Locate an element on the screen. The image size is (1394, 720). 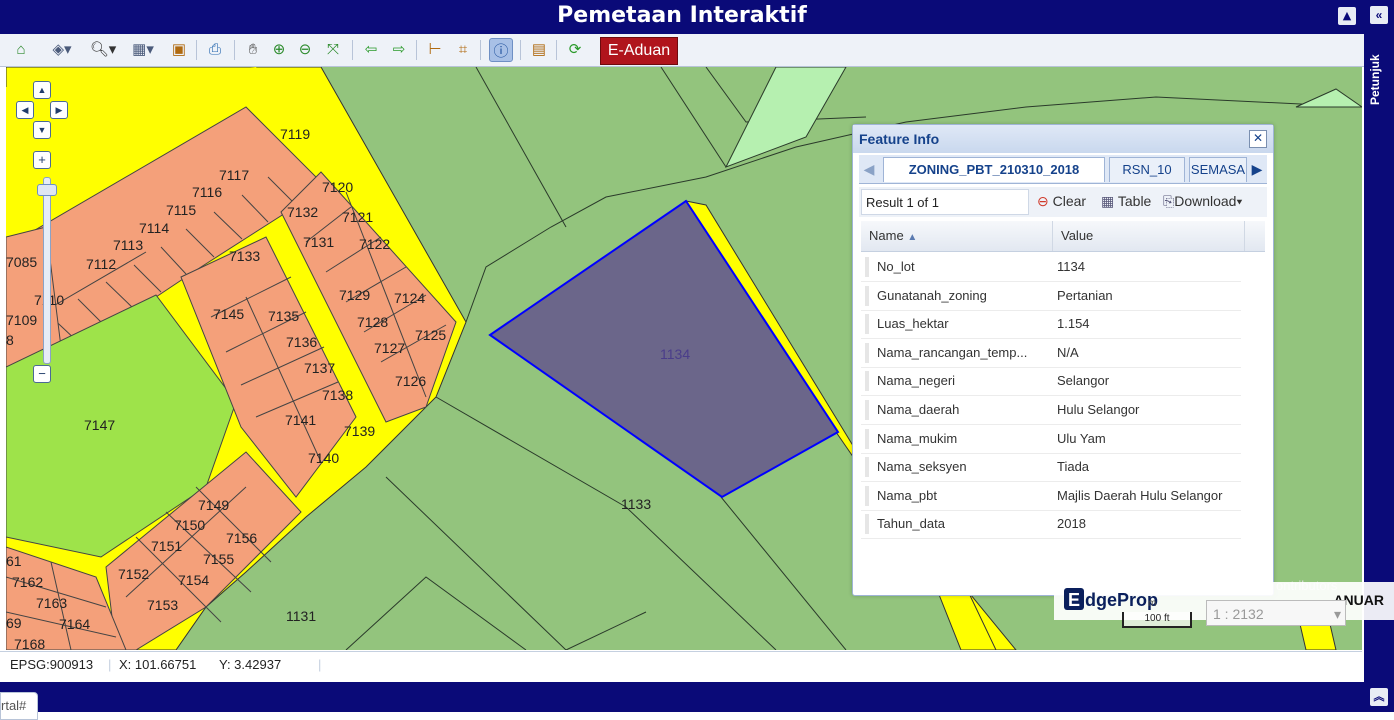
tab-scroll-left-icon: ◀ is located at coordinates (869, 169).